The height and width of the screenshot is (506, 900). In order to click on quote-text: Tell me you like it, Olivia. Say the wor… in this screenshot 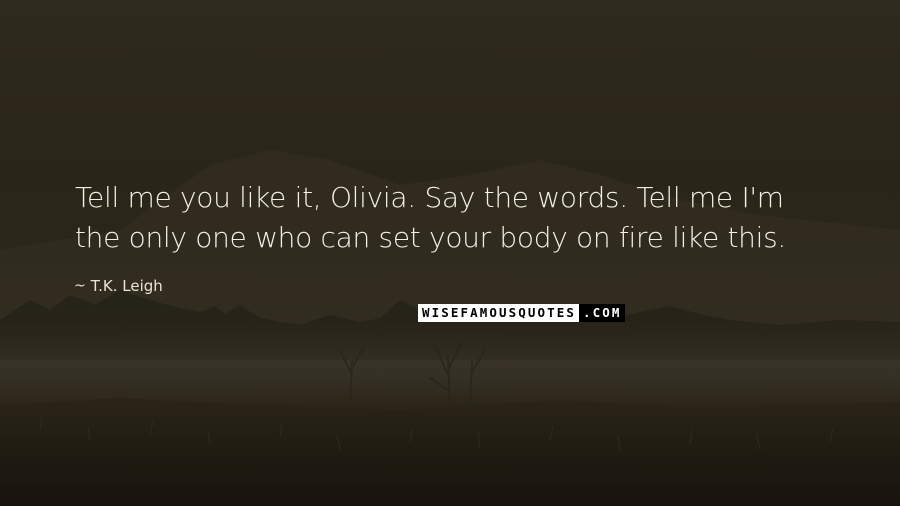, I will do `click(475, 218)`.